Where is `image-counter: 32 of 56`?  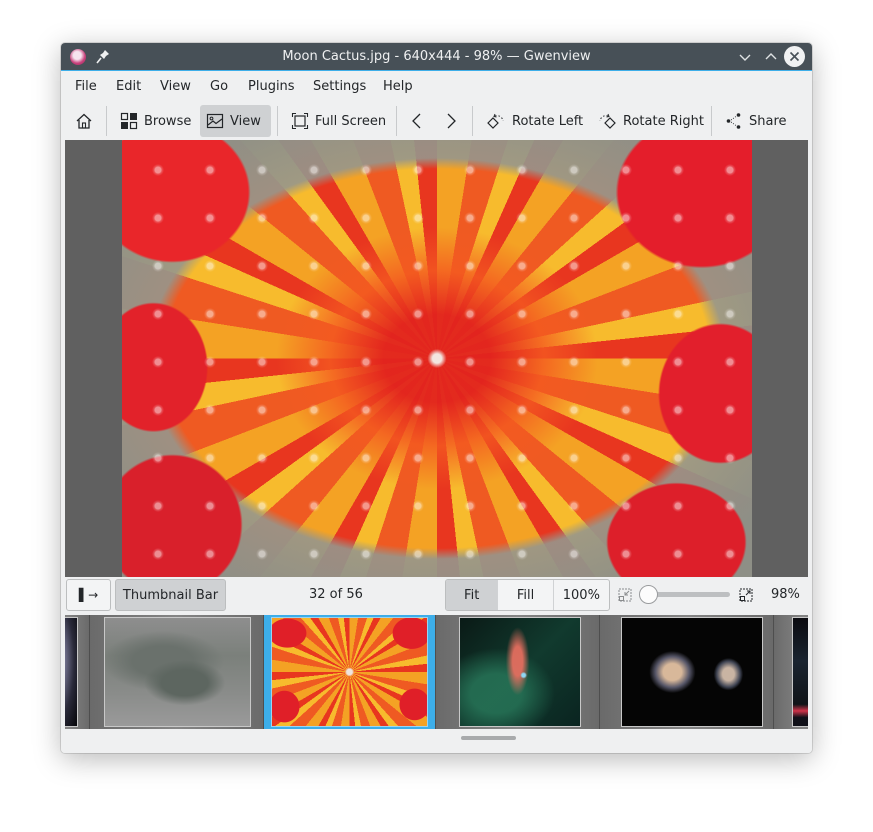 image-counter: 32 of 56 is located at coordinates (336, 594).